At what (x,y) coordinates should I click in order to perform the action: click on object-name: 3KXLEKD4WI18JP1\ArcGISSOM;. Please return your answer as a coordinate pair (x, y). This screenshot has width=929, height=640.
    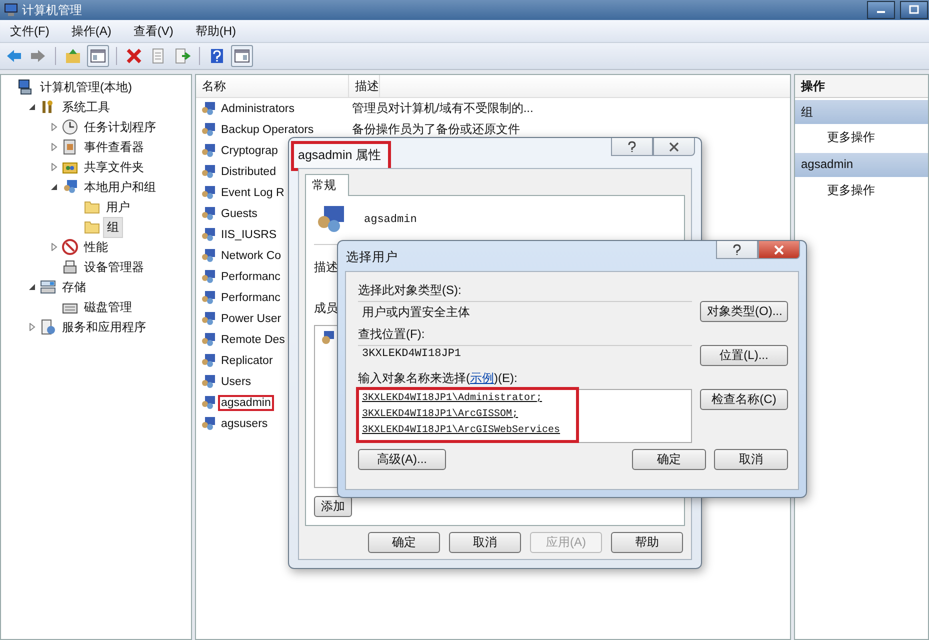
    Looking at the image, I should click on (441, 415).